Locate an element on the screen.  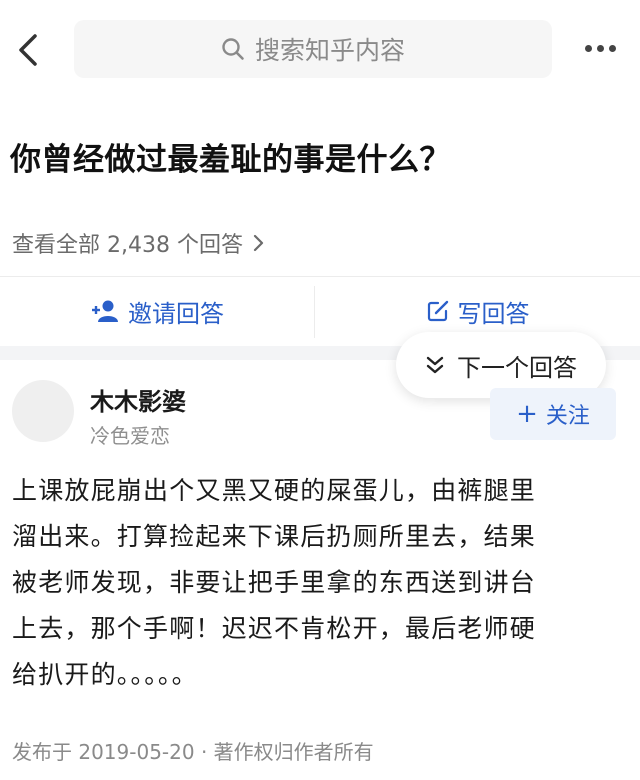
search-input: 搜索知乎内容 is located at coordinates (313, 49).